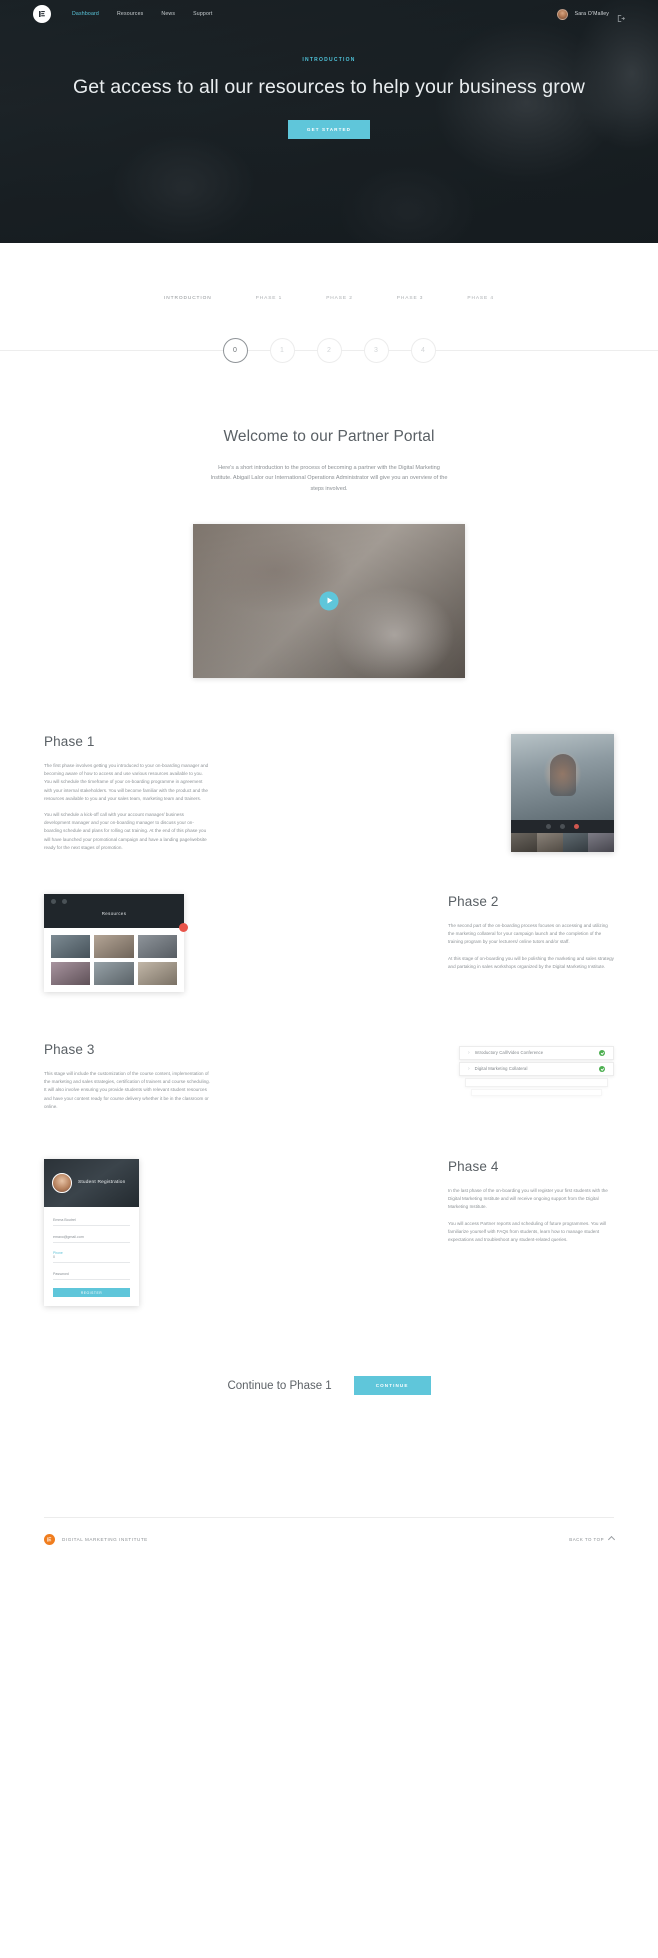  What do you see at coordinates (376, 350) in the screenshot?
I see `step-circle-3: 3` at bounding box center [376, 350].